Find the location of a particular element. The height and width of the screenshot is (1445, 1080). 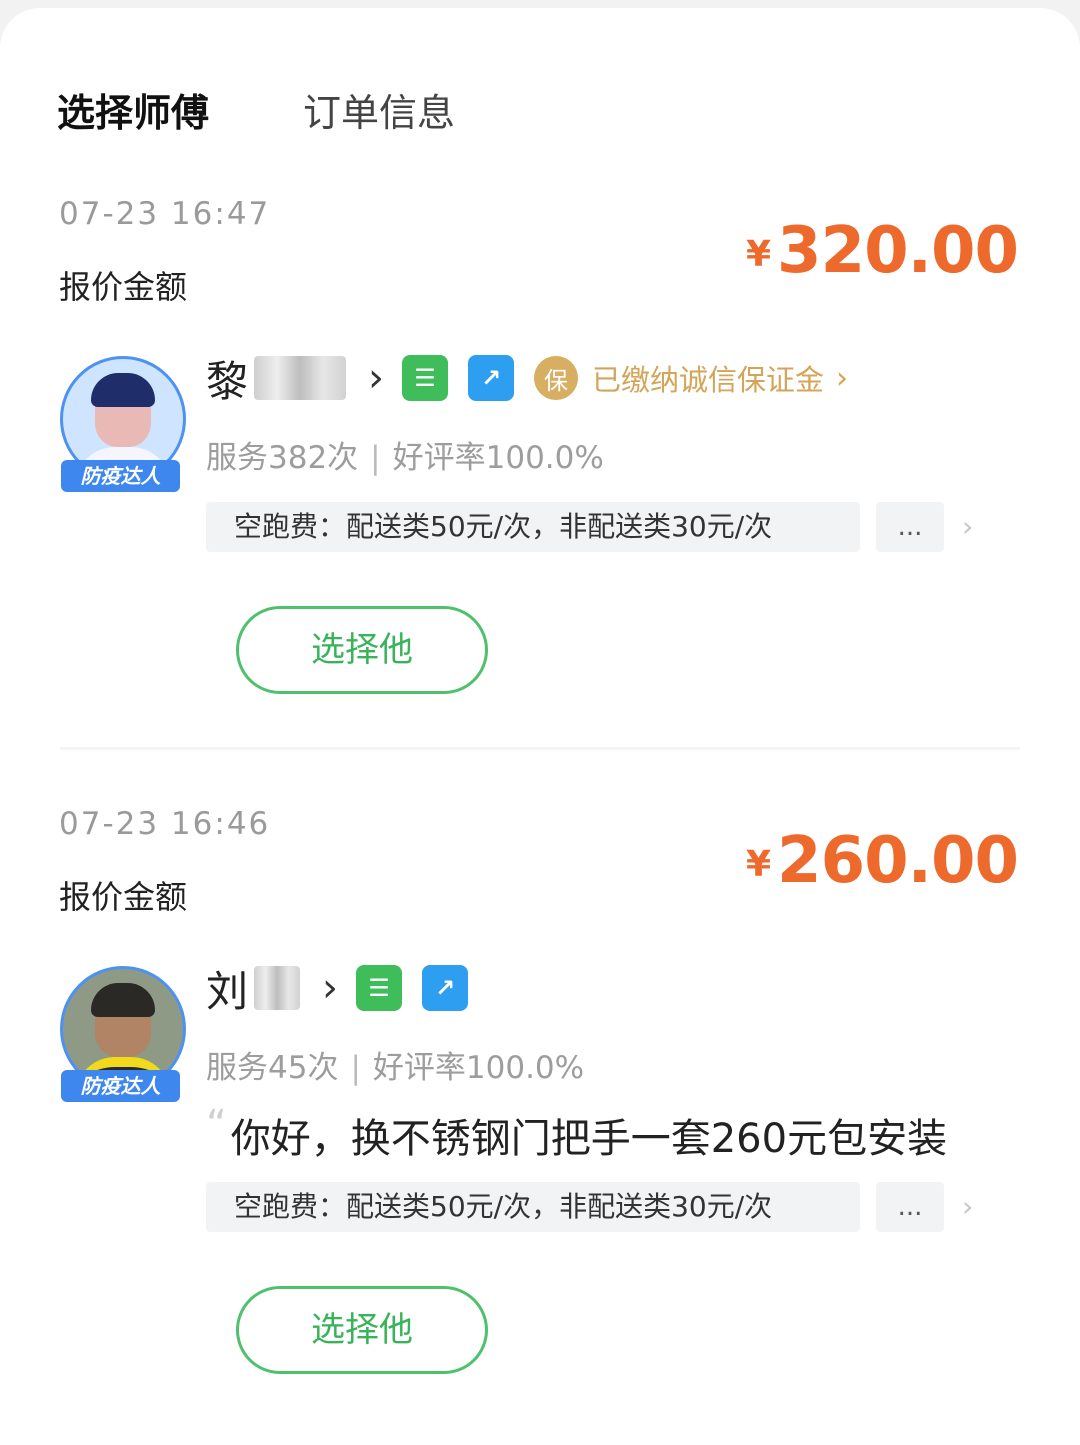

tab-order-info: 订单信息 is located at coordinates (379, 113).